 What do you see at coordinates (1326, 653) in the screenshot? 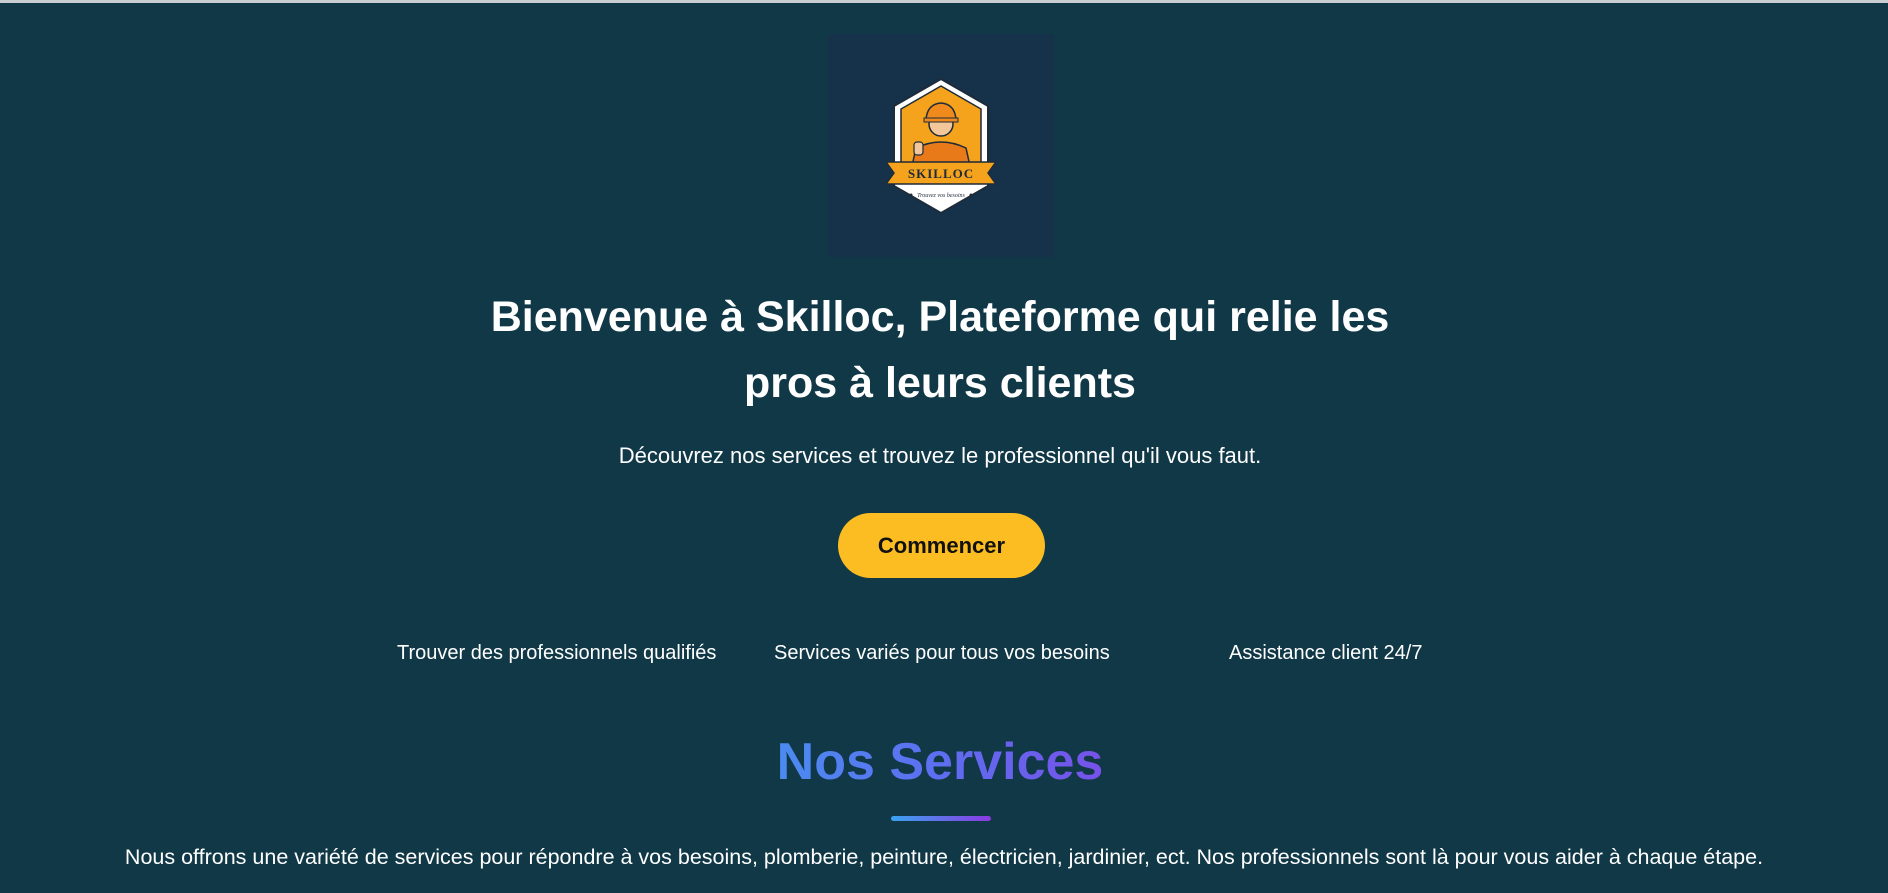
I see `feature-support-24-7: Assistance client 24/7` at bounding box center [1326, 653].